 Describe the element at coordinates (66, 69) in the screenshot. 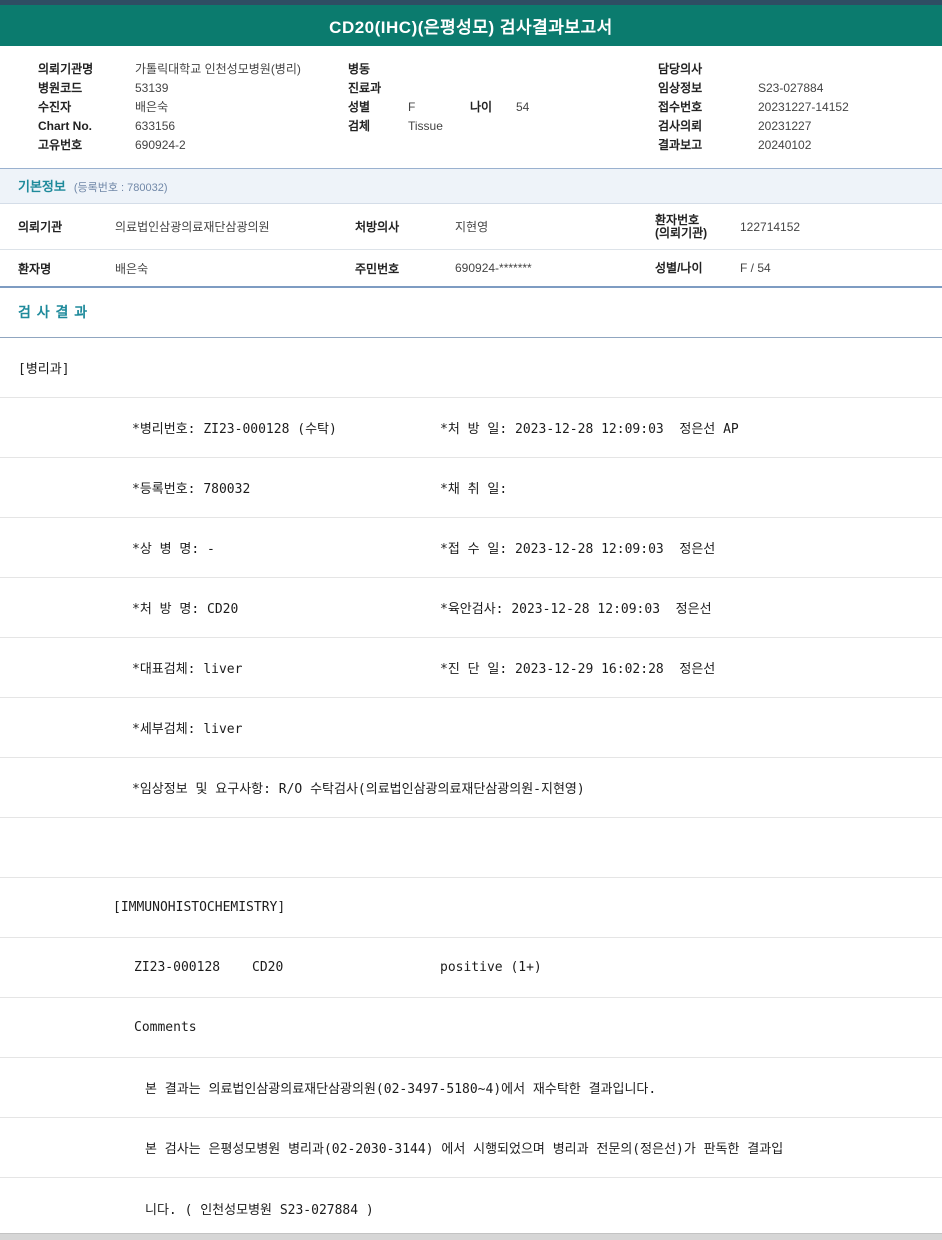

I see `field-label: 의뢰기관명` at that location.